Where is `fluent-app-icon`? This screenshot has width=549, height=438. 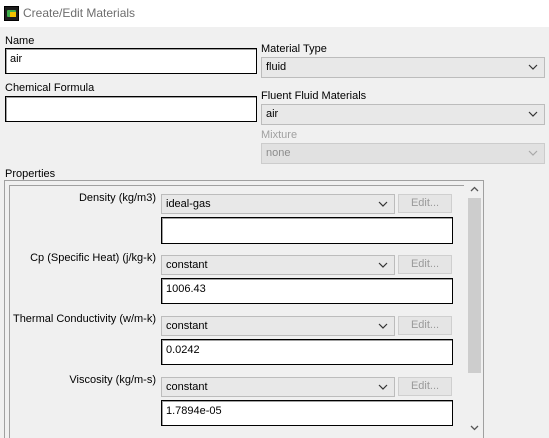 fluent-app-icon is located at coordinates (11, 13).